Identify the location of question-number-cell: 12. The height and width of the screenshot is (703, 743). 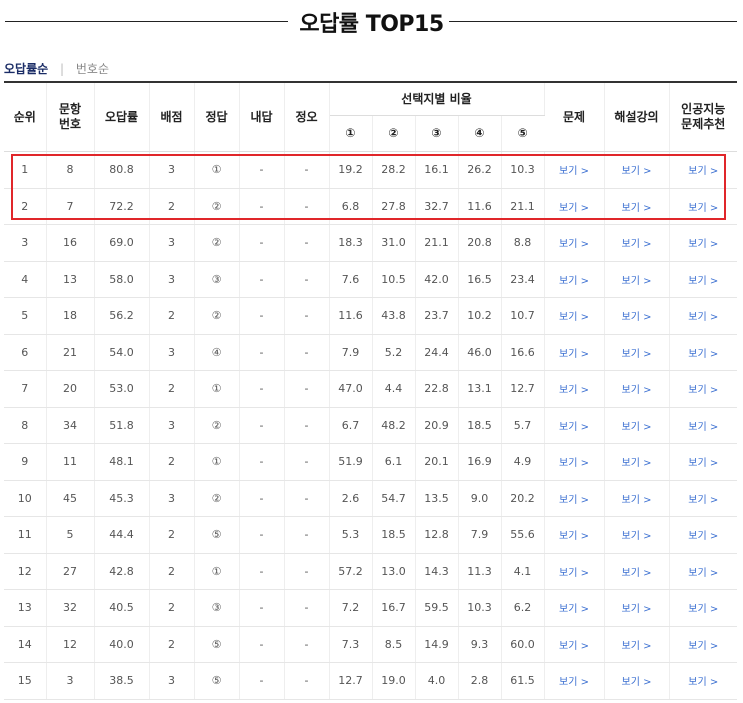
(70, 644).